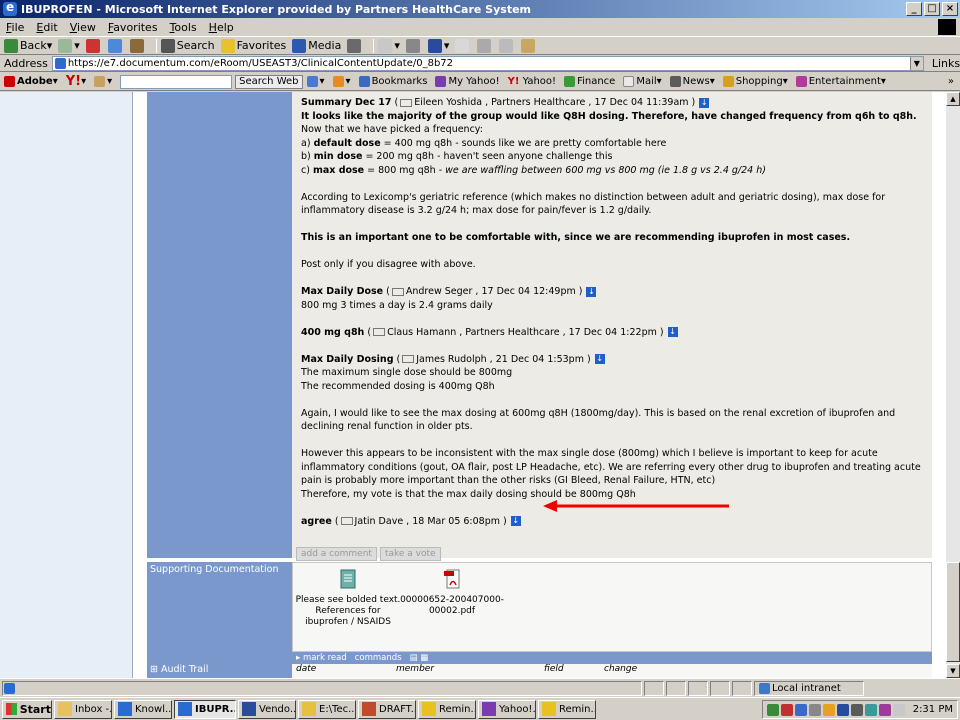  Describe the element at coordinates (336, 554) in the screenshot. I see `add-comment-button: add a comment` at that location.